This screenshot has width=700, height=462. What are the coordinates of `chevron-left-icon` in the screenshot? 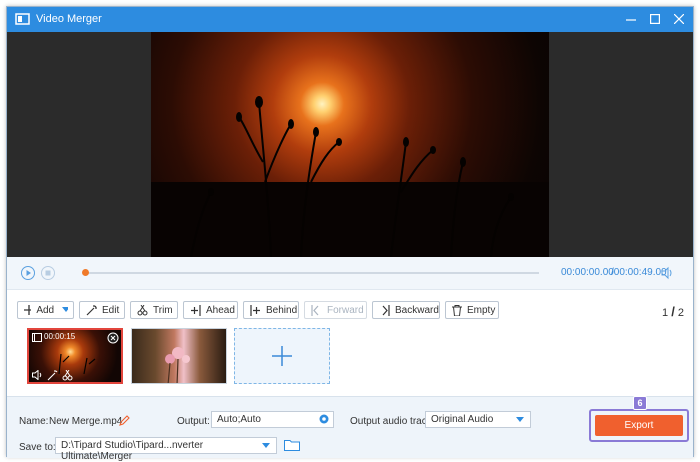 It's located at (315, 310).